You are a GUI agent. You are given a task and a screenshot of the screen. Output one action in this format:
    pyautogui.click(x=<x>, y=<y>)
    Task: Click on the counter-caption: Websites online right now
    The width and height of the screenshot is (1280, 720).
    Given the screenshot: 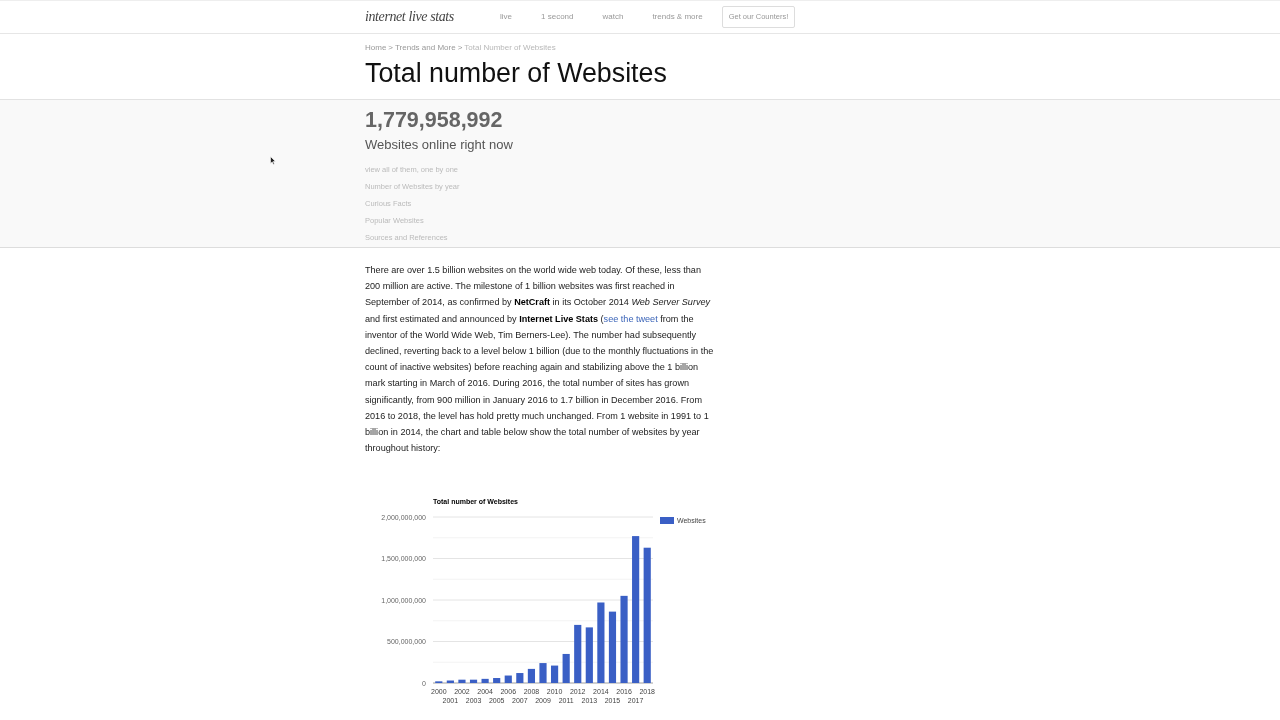 What is the action you would take?
    pyautogui.click(x=439, y=145)
    